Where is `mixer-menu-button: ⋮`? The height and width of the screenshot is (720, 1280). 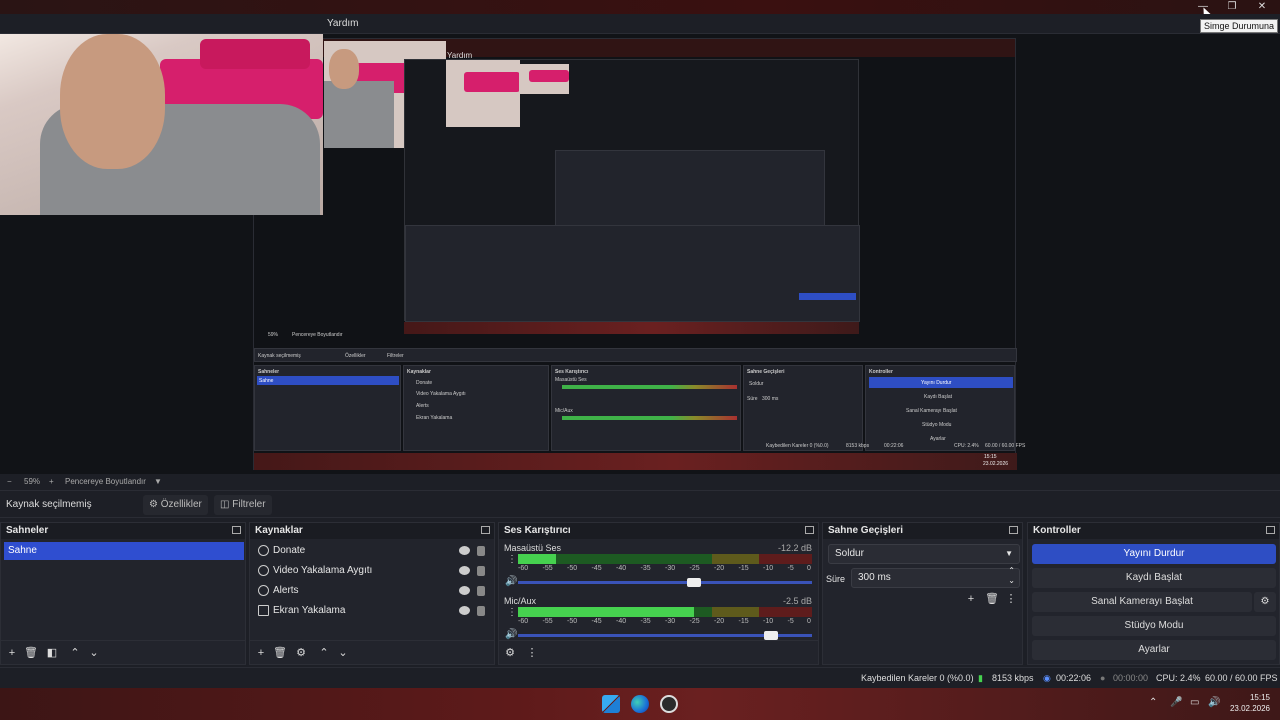 mixer-menu-button: ⋮ is located at coordinates (532, 653).